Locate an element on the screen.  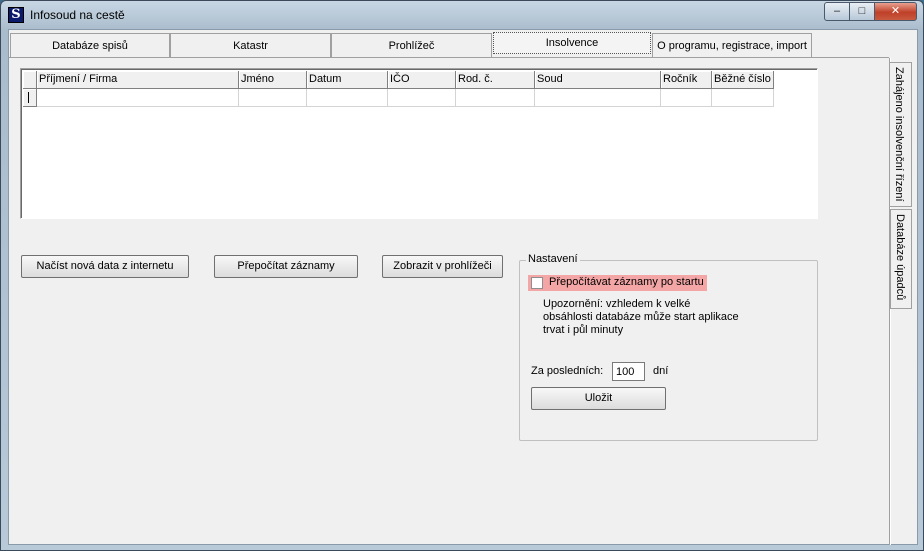
period-unit: dní is located at coordinates (661, 371).